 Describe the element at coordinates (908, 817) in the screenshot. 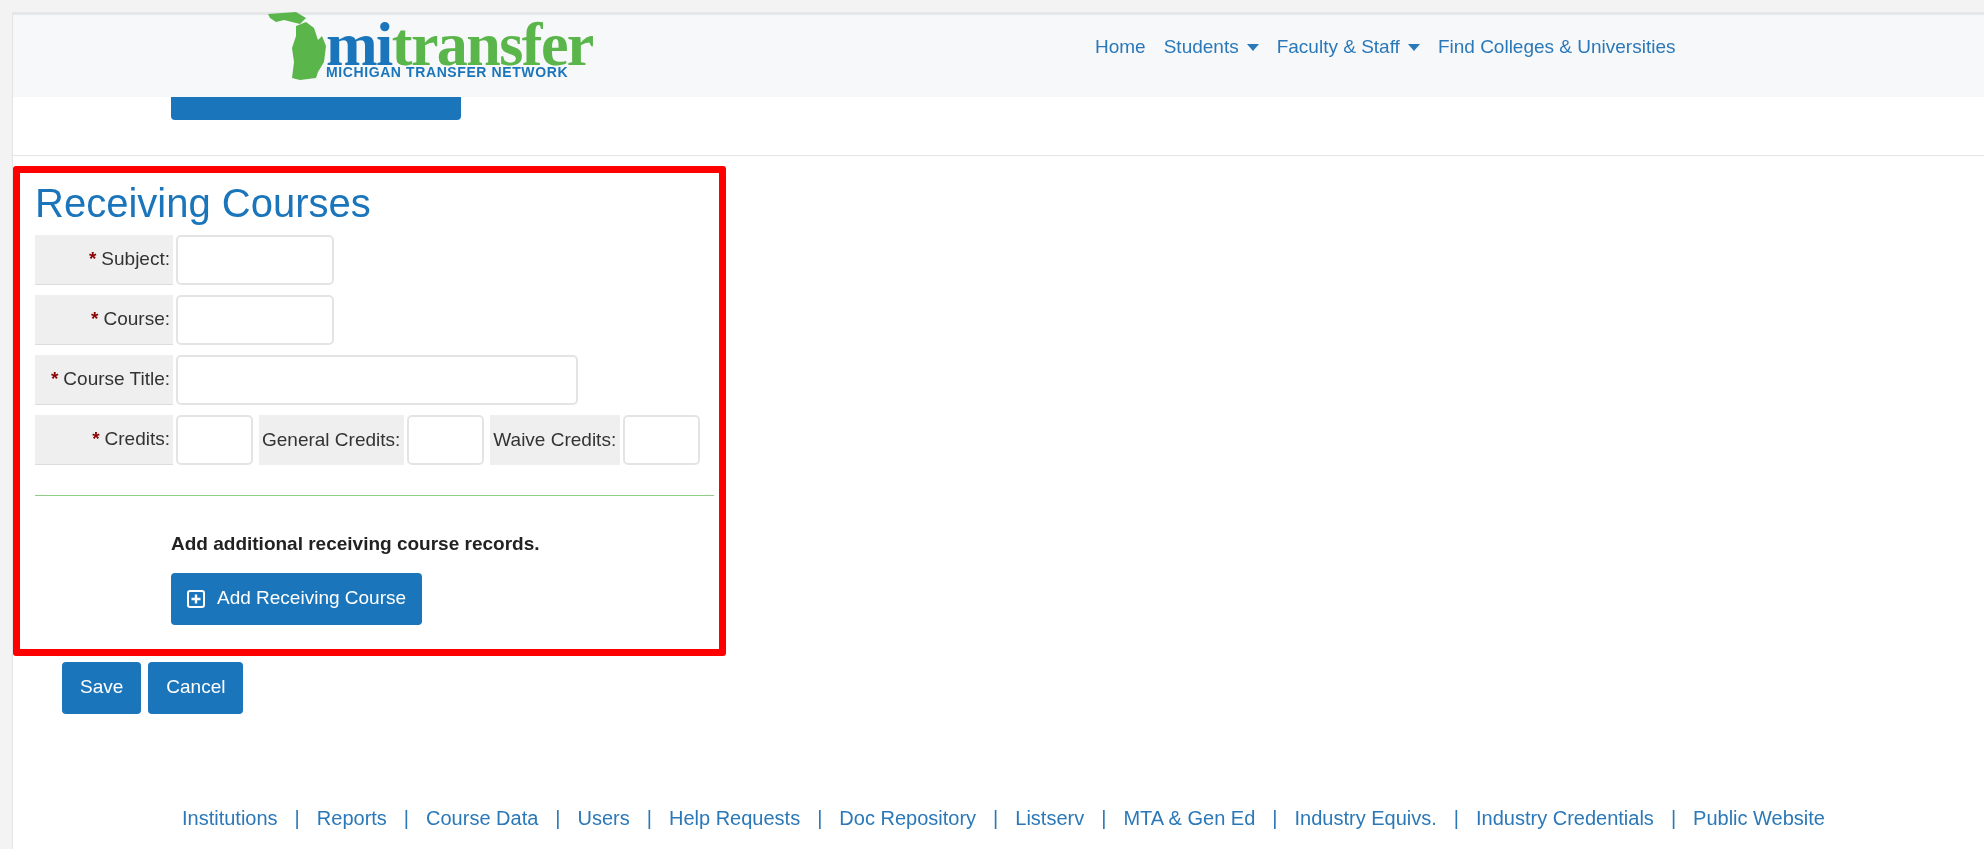

I see `footer-link: Doc Repository` at that location.